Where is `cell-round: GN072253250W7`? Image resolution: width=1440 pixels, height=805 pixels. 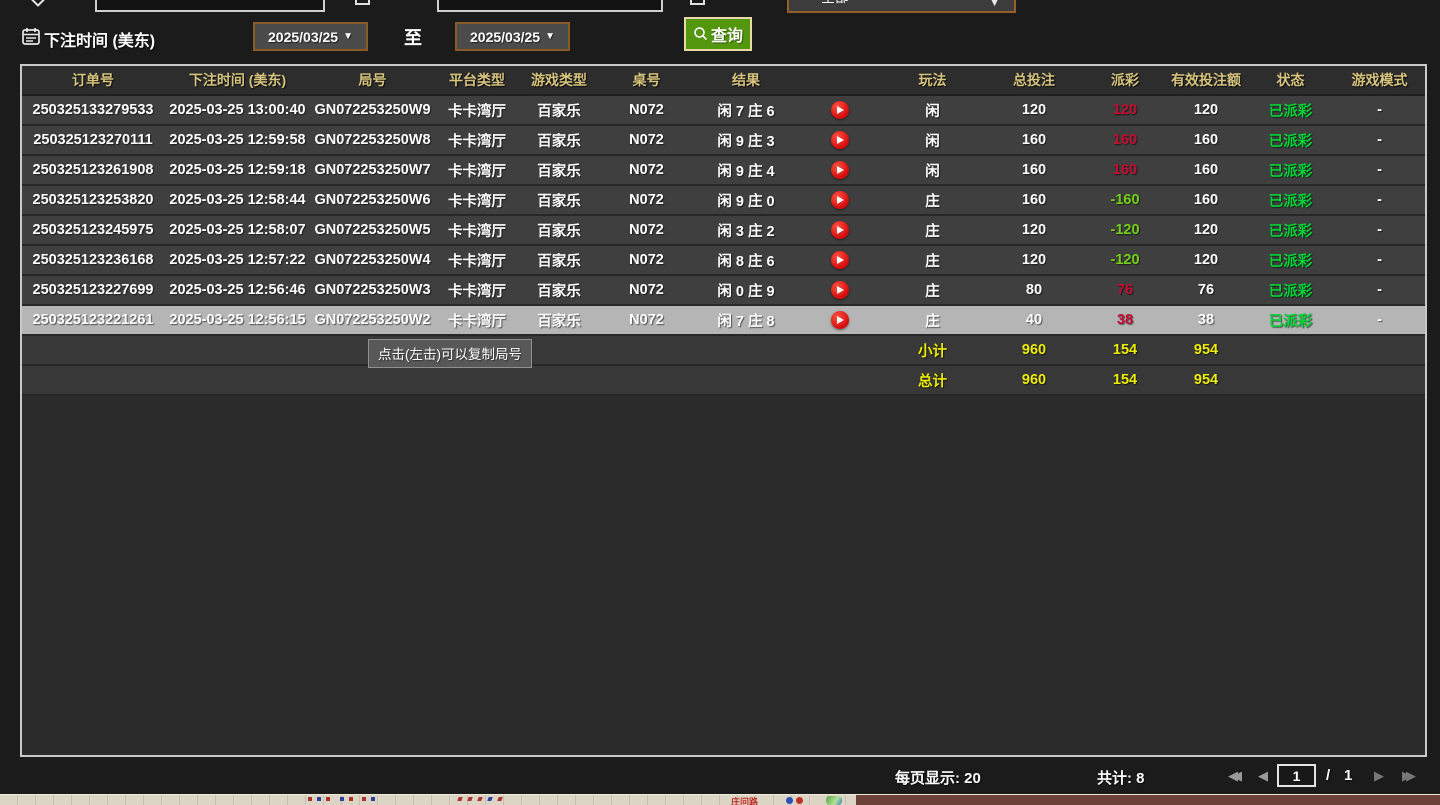 cell-round: GN072253250W7 is located at coordinates (372, 170).